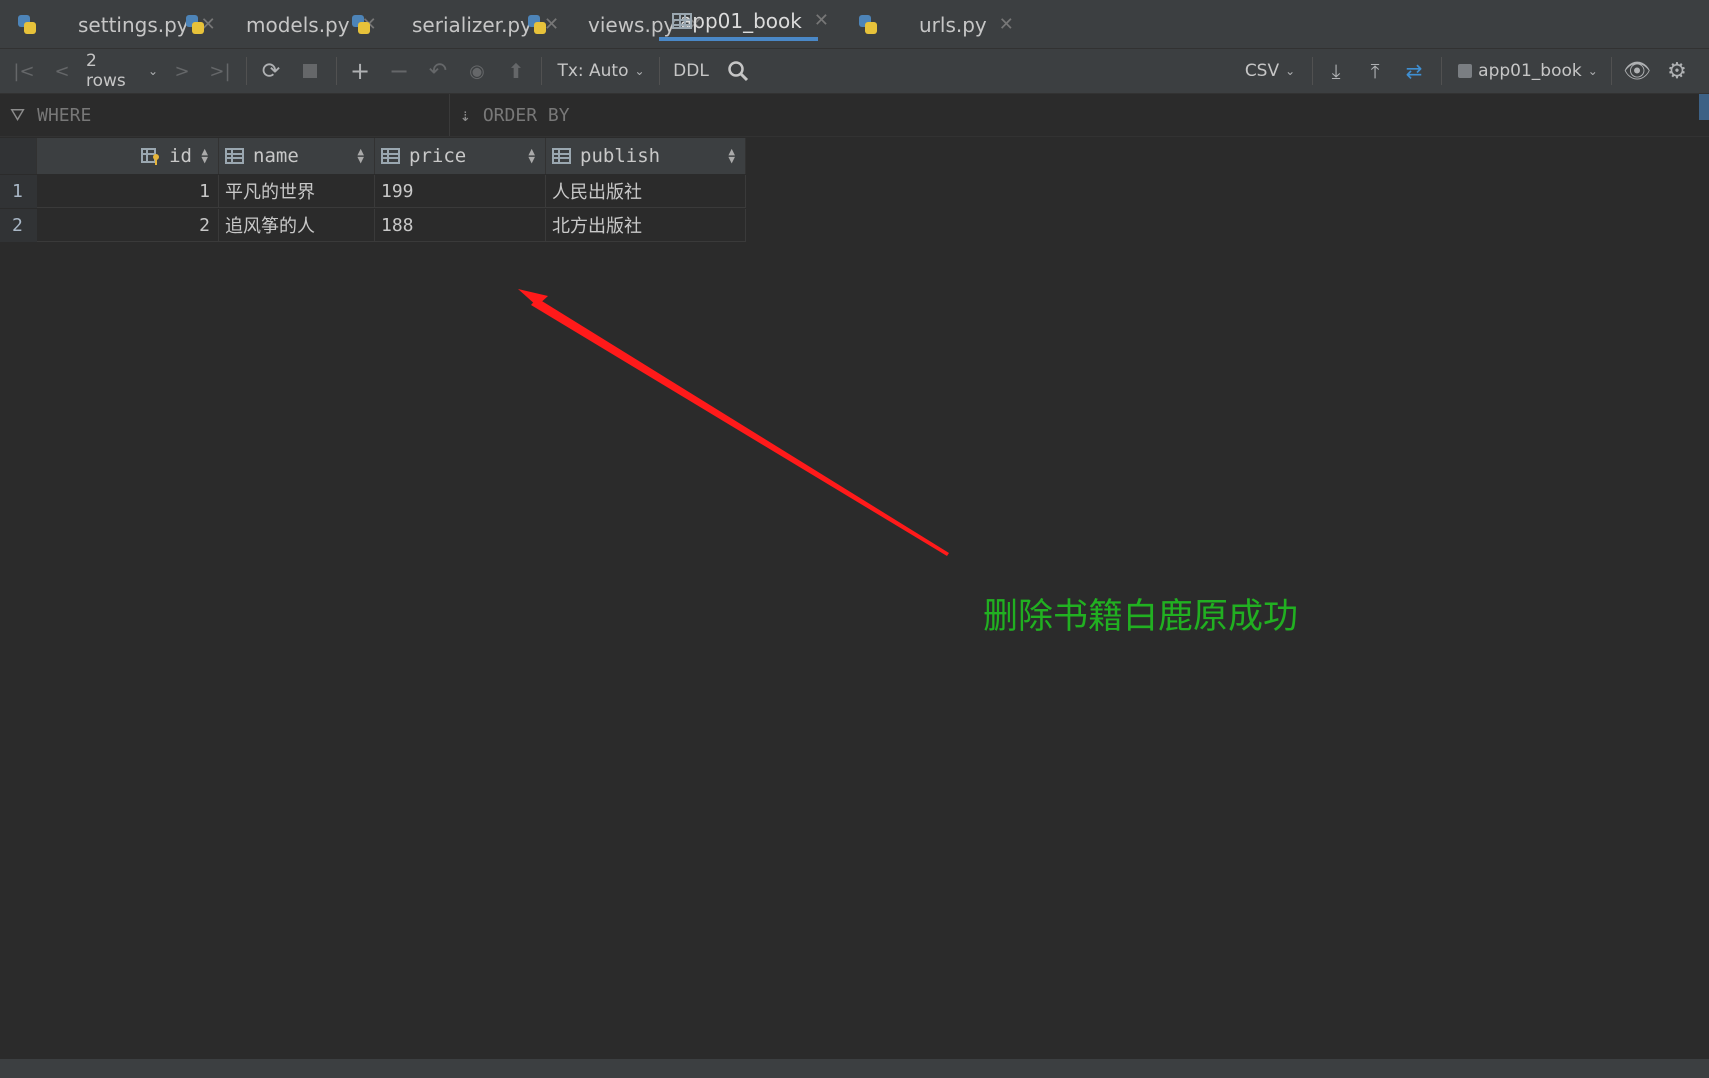 This screenshot has height=1078, width=1709. What do you see at coordinates (1141, 617) in the screenshot?
I see `annotation-text: 删除书籍白鹿原成功` at bounding box center [1141, 617].